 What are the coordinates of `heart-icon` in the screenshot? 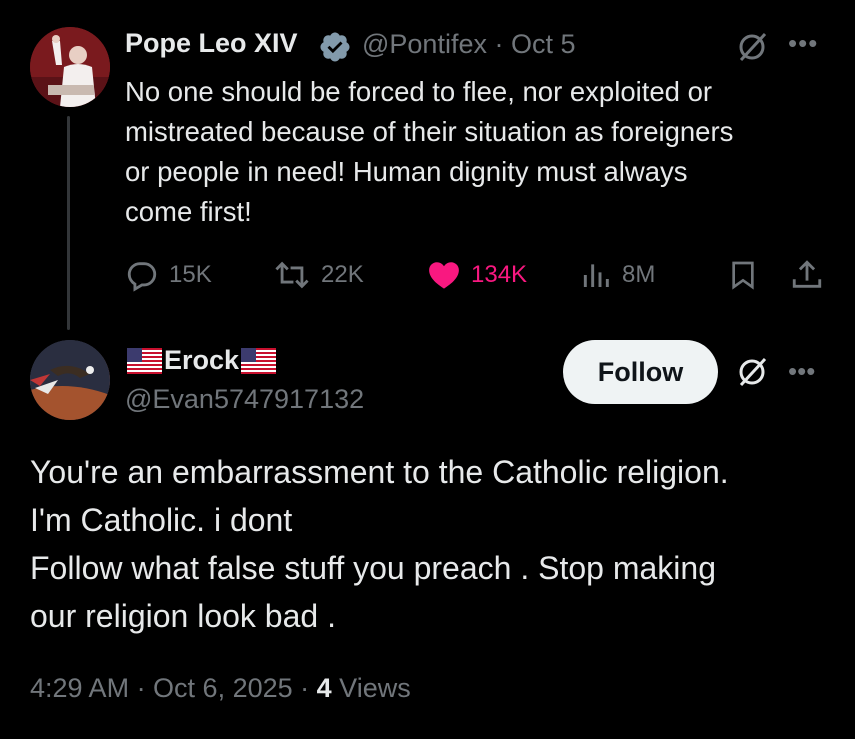 It's located at (444, 275).